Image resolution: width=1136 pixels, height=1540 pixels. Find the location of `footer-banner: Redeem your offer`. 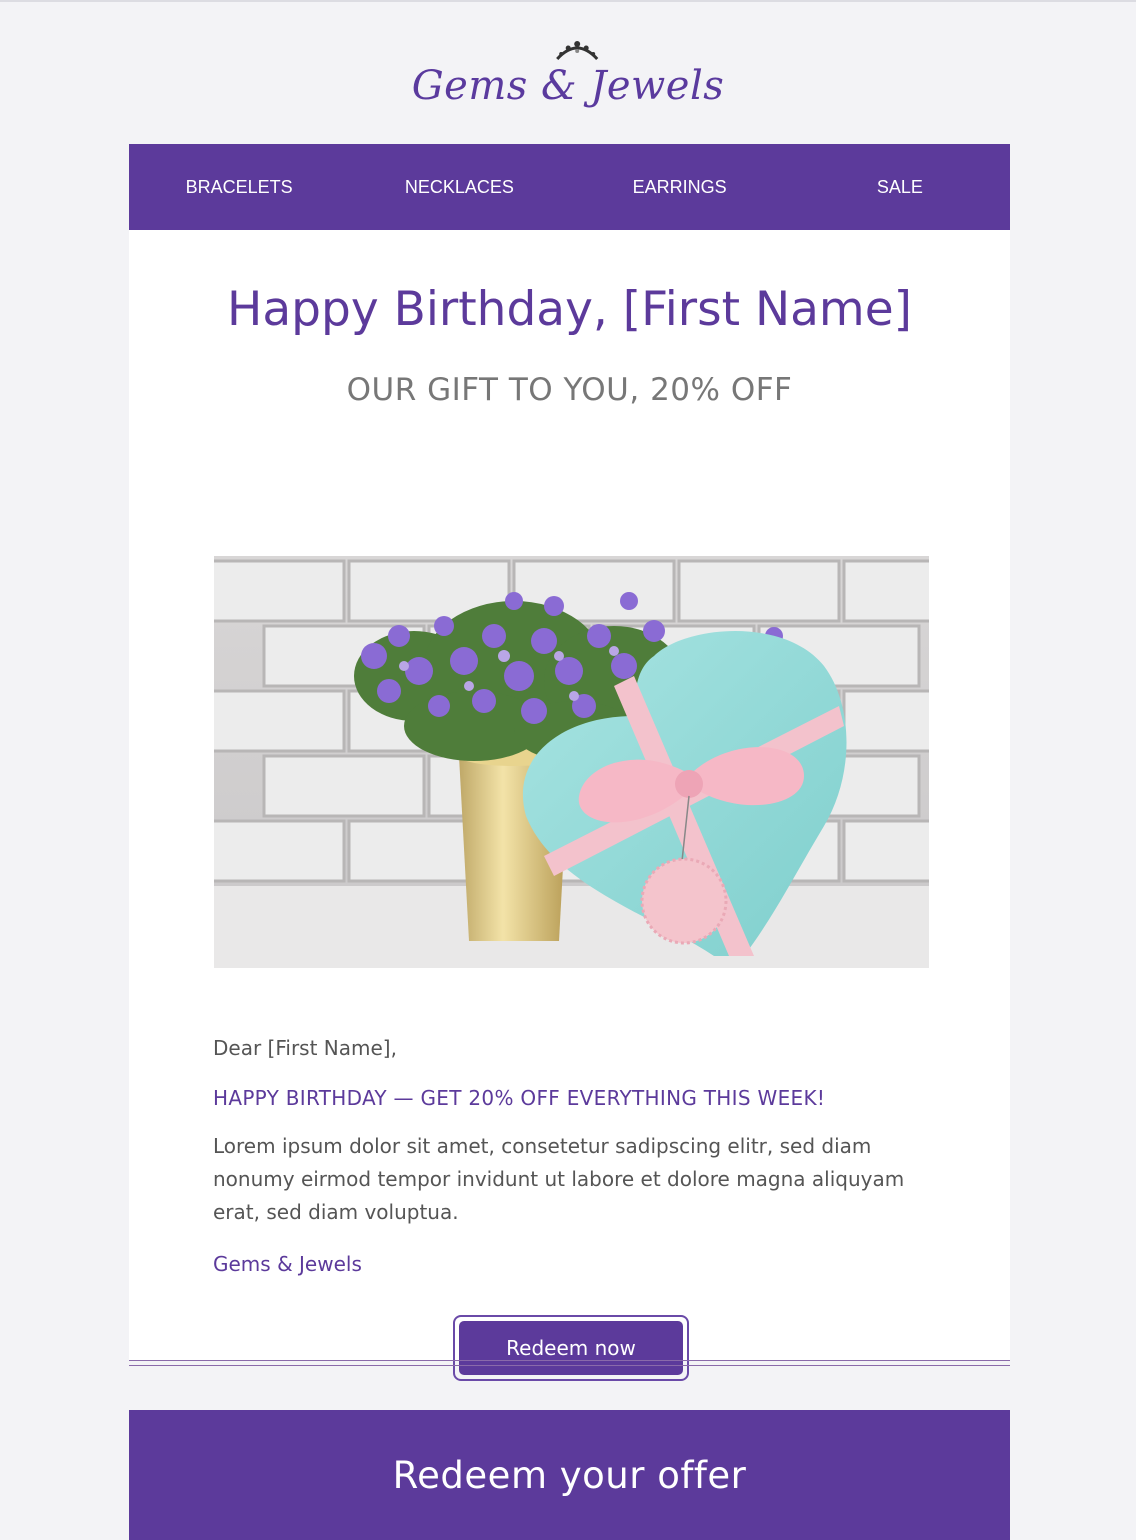

footer-banner: Redeem your offer is located at coordinates (569, 1475).